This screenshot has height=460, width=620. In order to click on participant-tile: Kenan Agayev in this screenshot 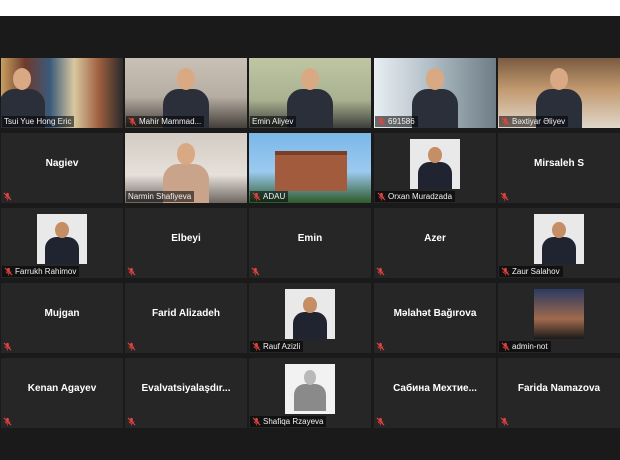, I will do `click(62, 393)`.